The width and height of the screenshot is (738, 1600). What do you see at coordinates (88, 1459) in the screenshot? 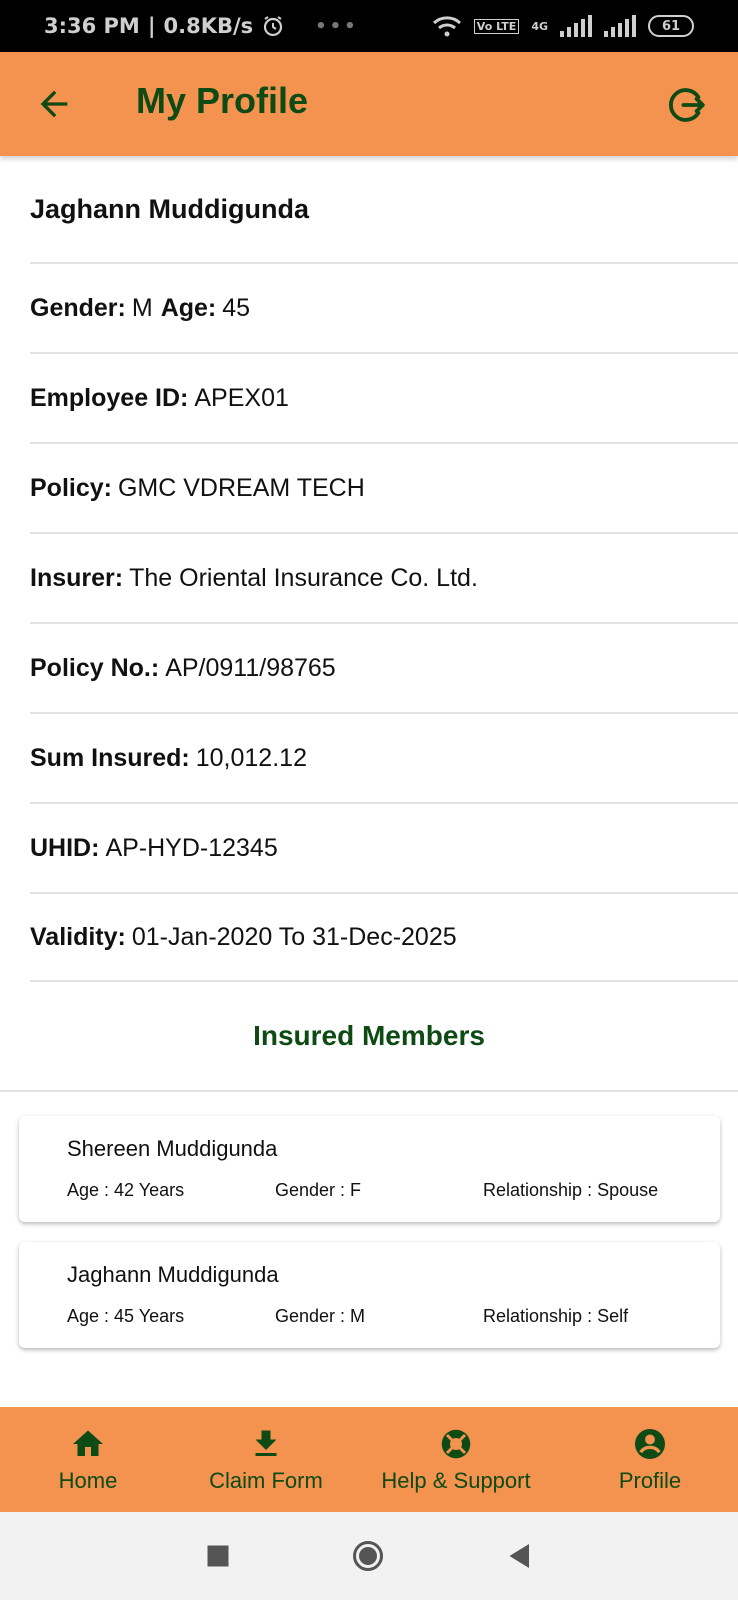
I see `nav-home: Home` at bounding box center [88, 1459].